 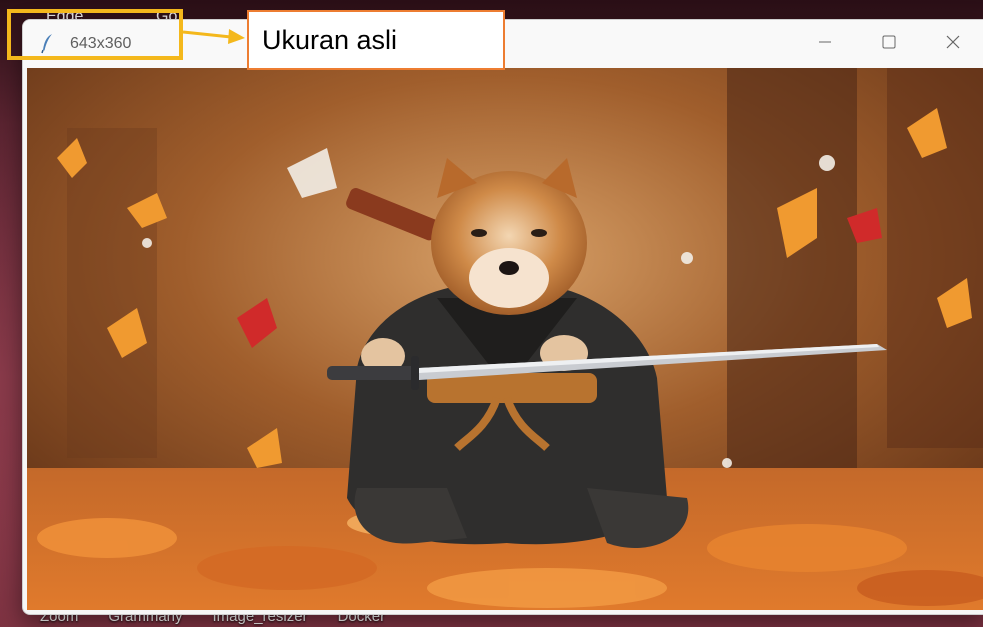 I want to click on maximize-button, so click(x=889, y=42).